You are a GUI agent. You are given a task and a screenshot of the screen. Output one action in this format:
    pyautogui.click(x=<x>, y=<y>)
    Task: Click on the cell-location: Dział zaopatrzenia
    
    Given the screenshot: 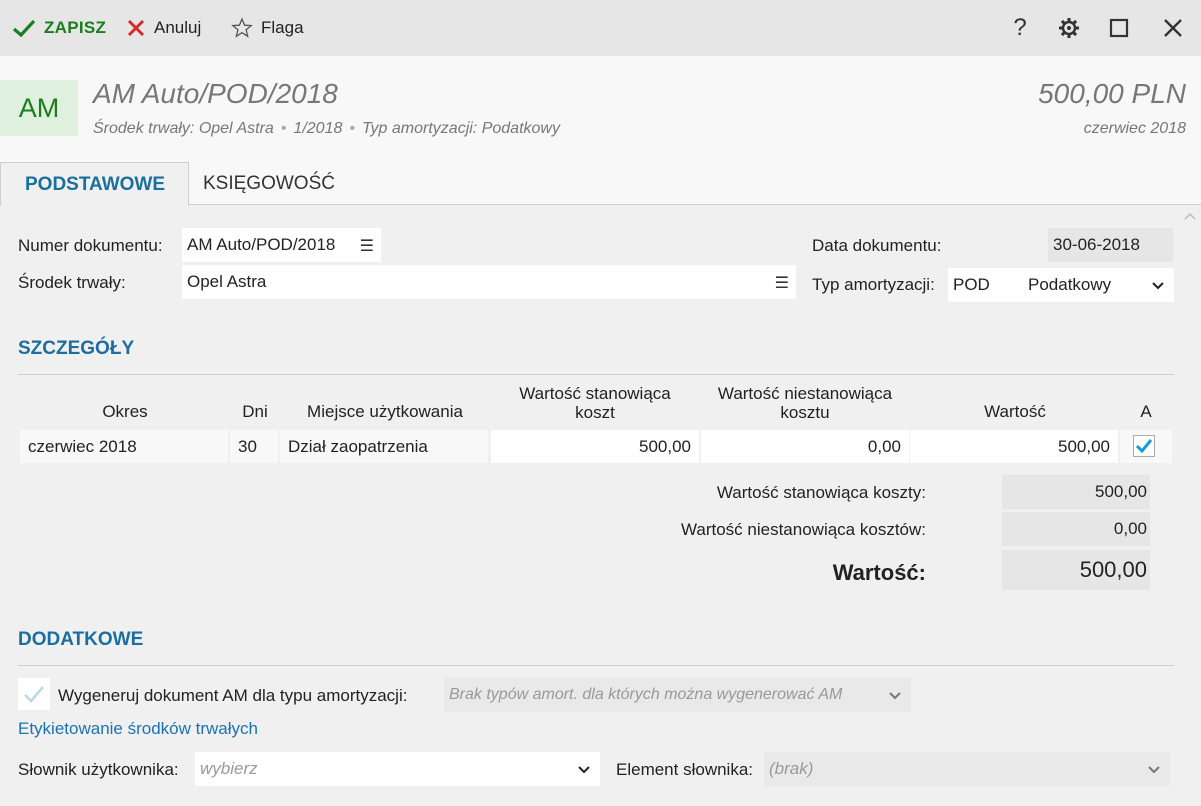 What is the action you would take?
    pyautogui.click(x=384, y=446)
    